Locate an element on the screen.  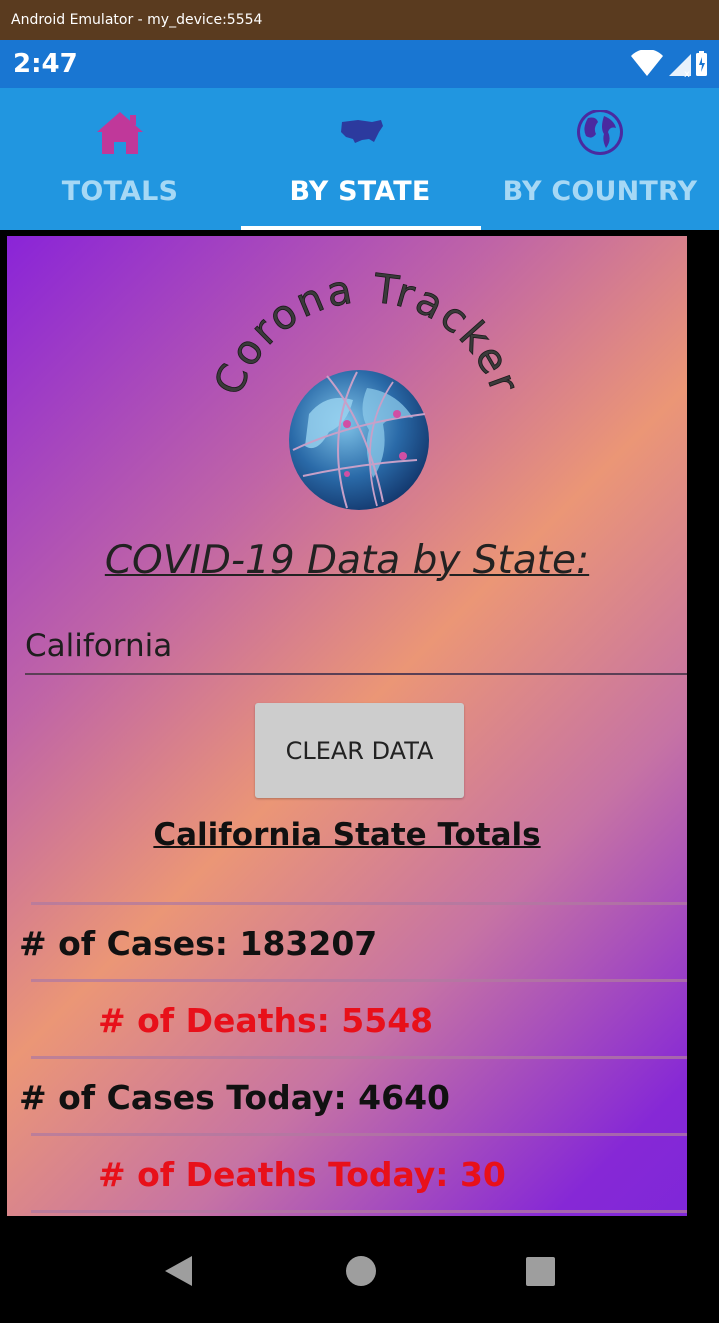
wifi-icon is located at coordinates (647, 63).